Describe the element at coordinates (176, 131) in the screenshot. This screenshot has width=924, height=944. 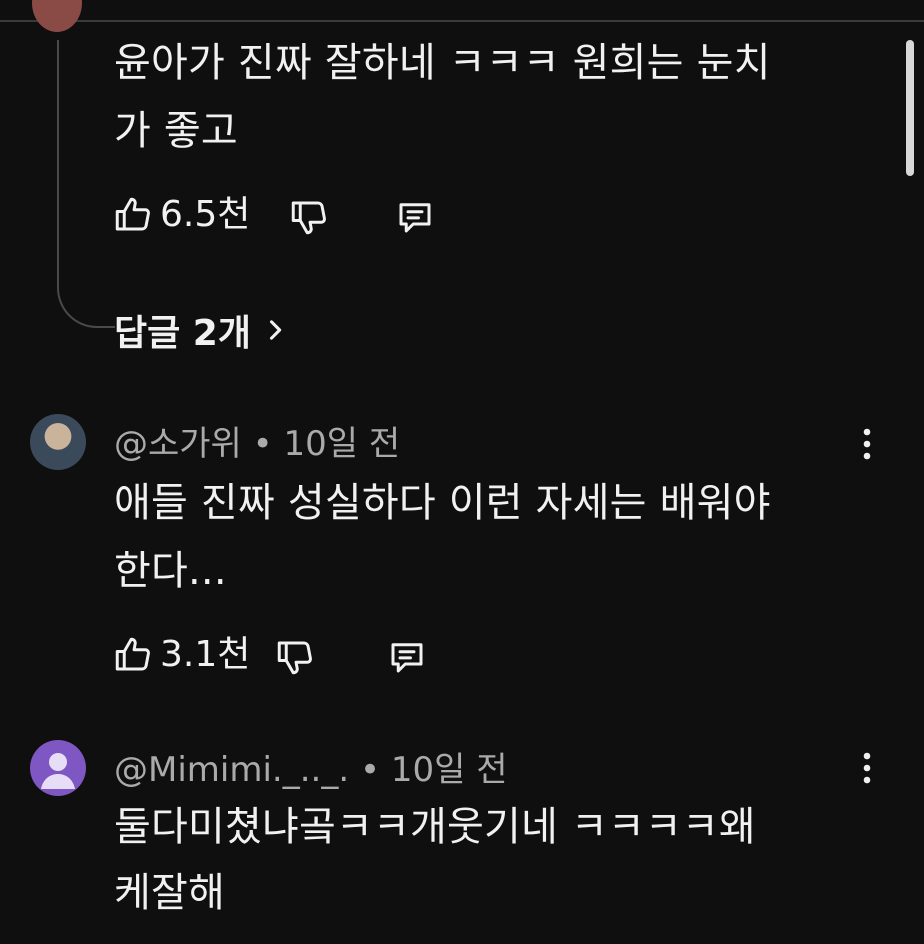
I see `comment-text-line: 가 좋고` at that location.